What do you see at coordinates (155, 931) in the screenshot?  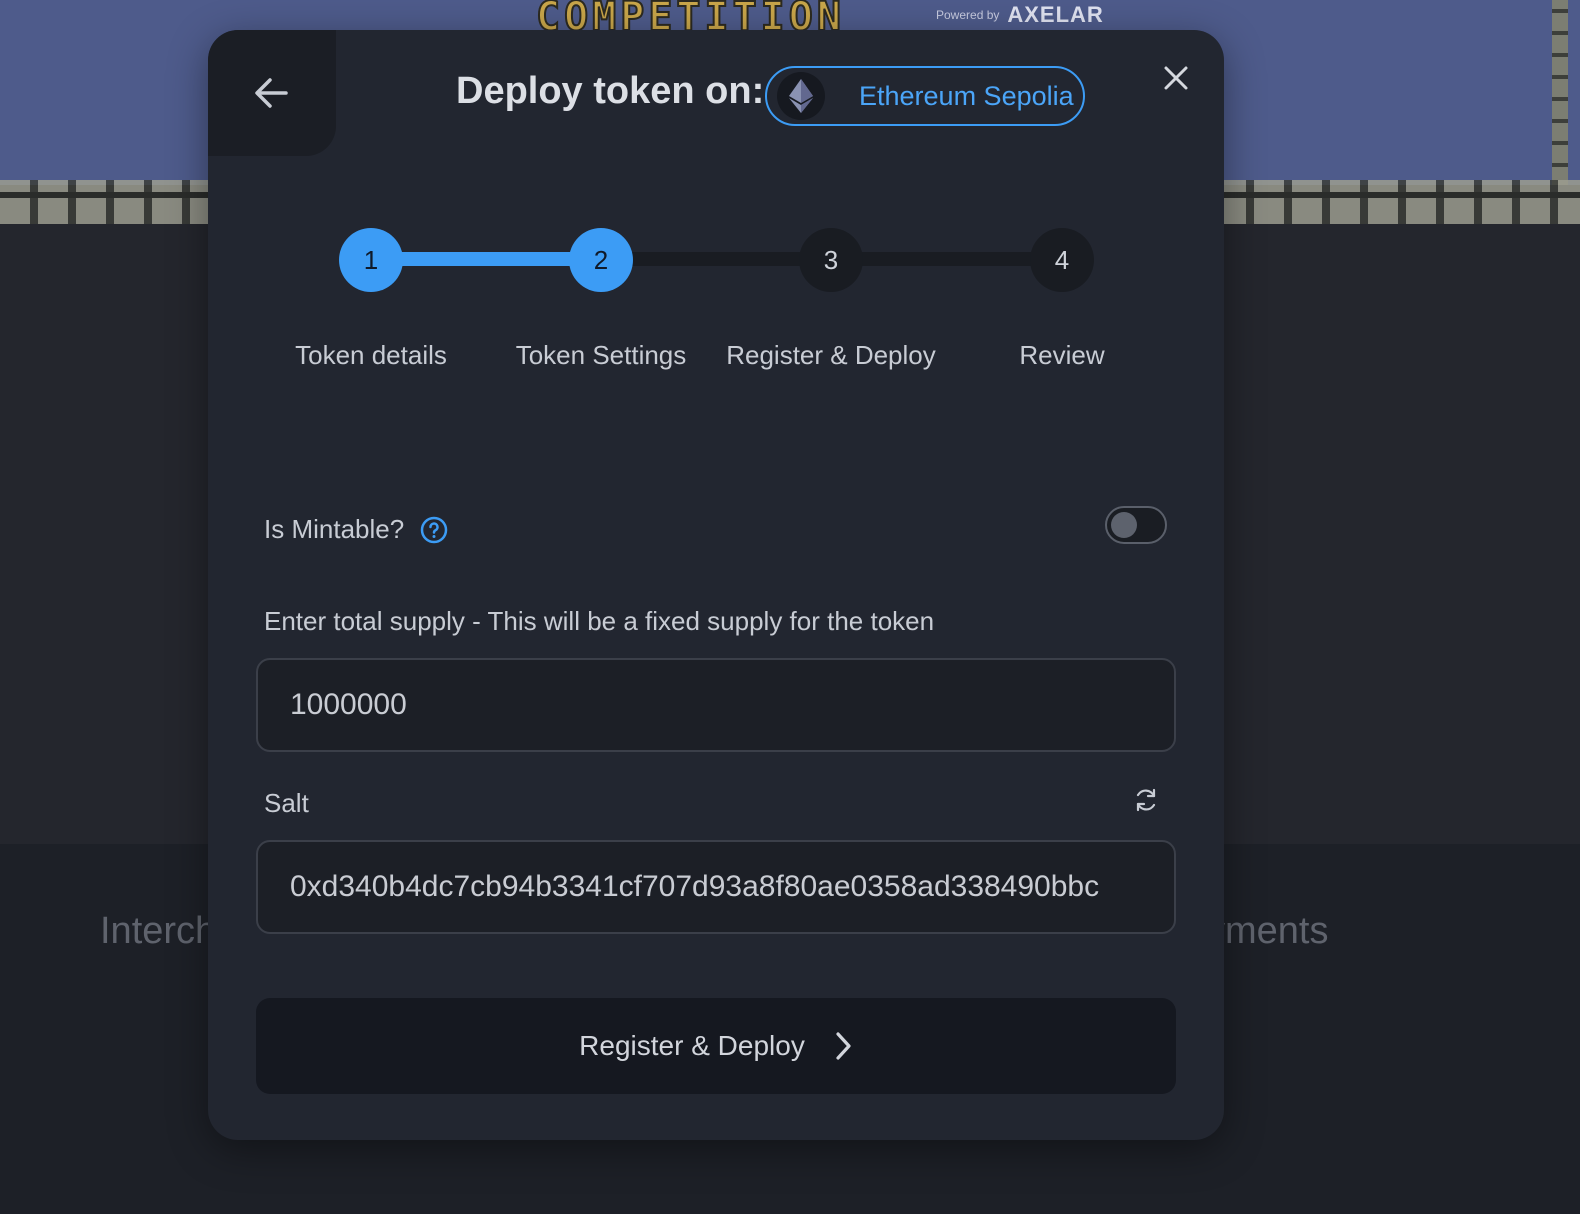 I see `background-heading-left: Interch` at bounding box center [155, 931].